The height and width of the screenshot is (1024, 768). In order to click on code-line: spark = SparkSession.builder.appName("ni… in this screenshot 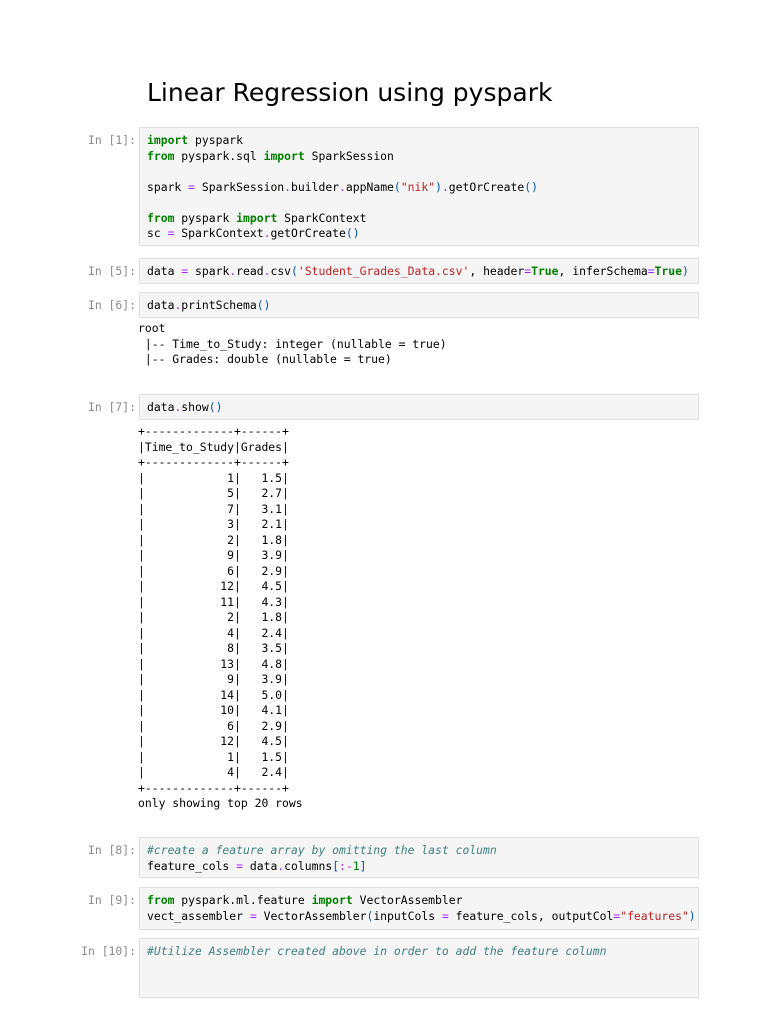, I will do `click(419, 188)`.